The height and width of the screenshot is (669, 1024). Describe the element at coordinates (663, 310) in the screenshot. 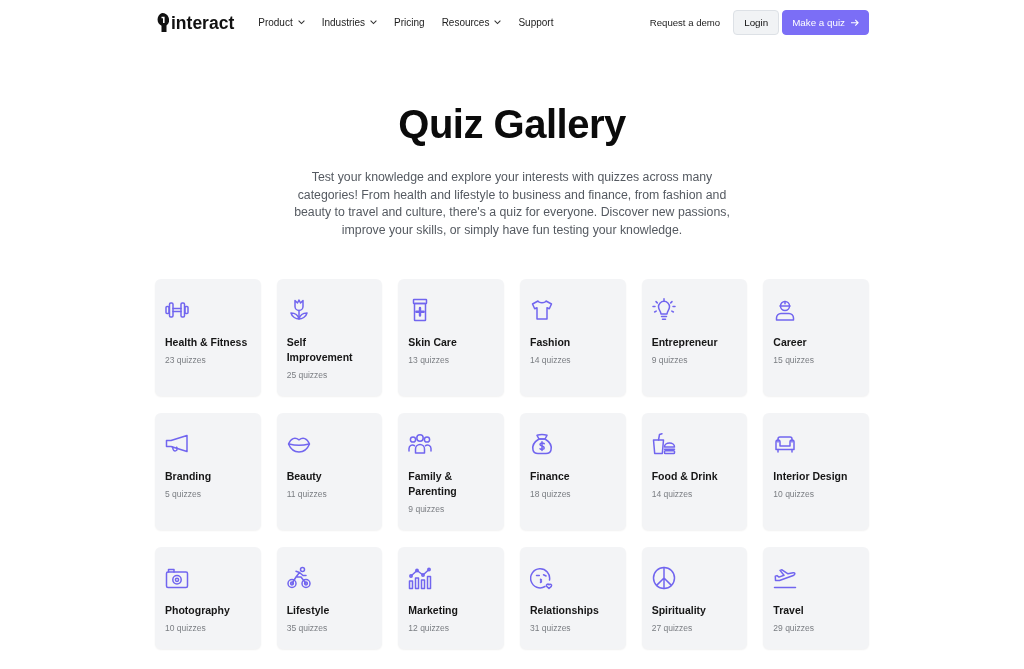

I see `lightbulb-icon` at that location.